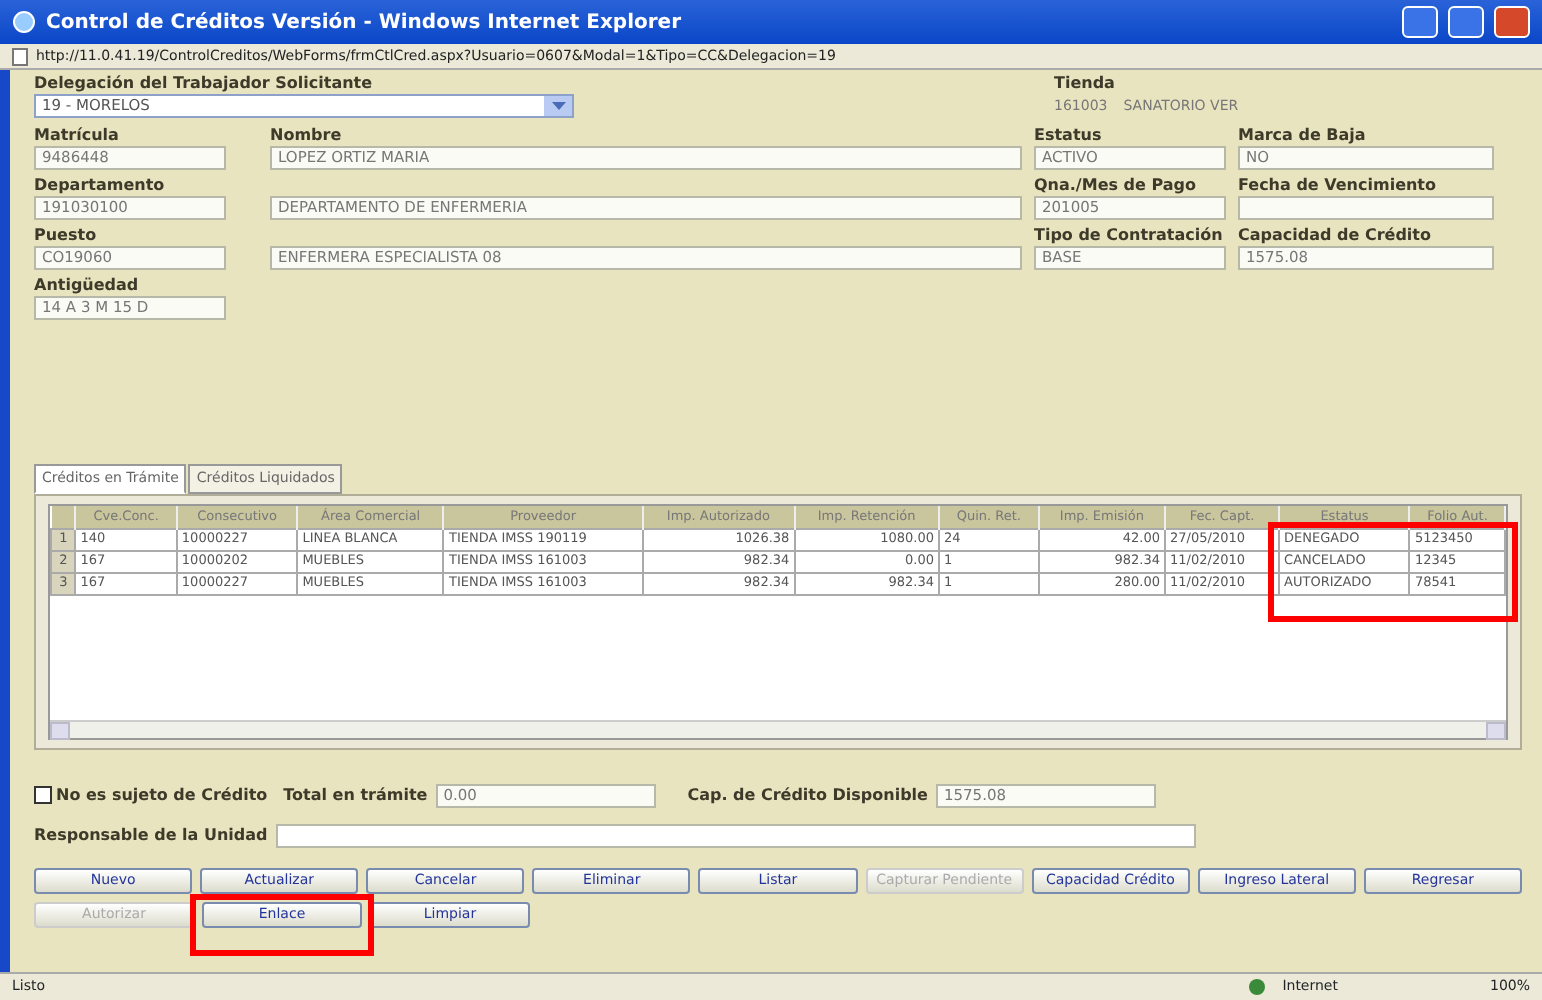  What do you see at coordinates (204, 84) in the screenshot?
I see `field-label: Delegación del Trabajador Solicitante` at bounding box center [204, 84].